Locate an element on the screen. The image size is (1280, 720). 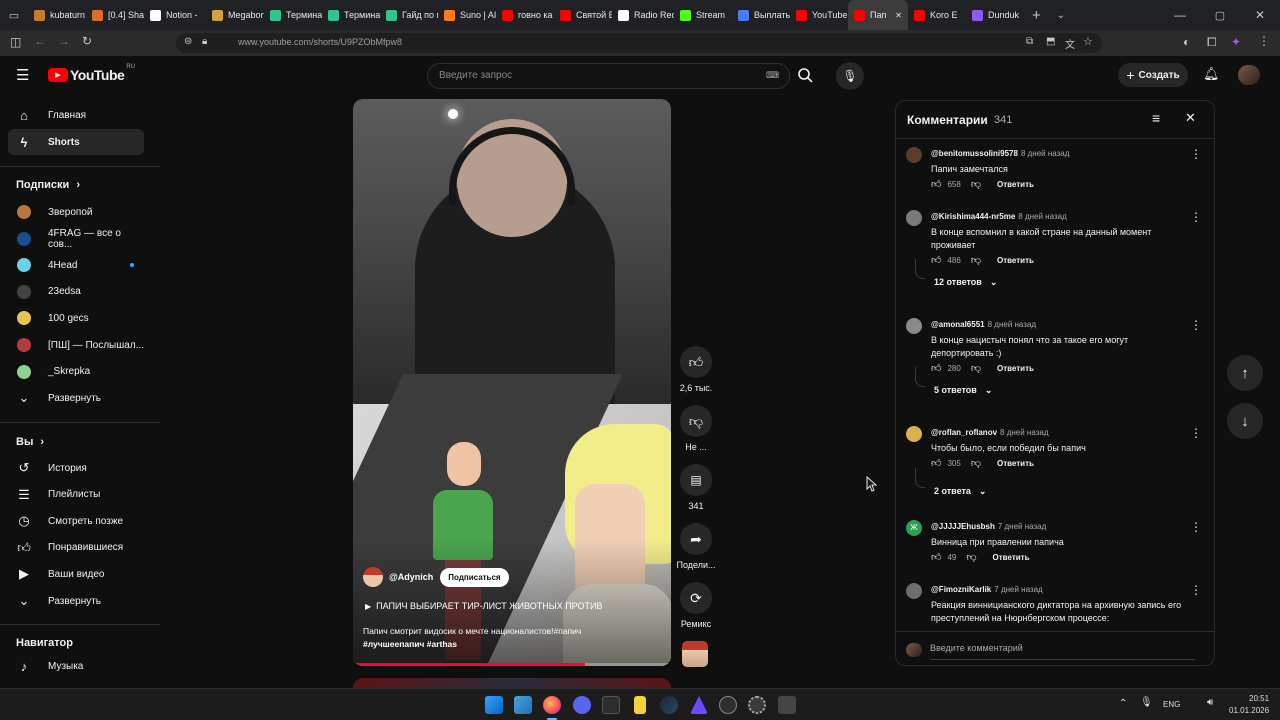
subscription-item: Зверопой is located at coordinates (76, 212).